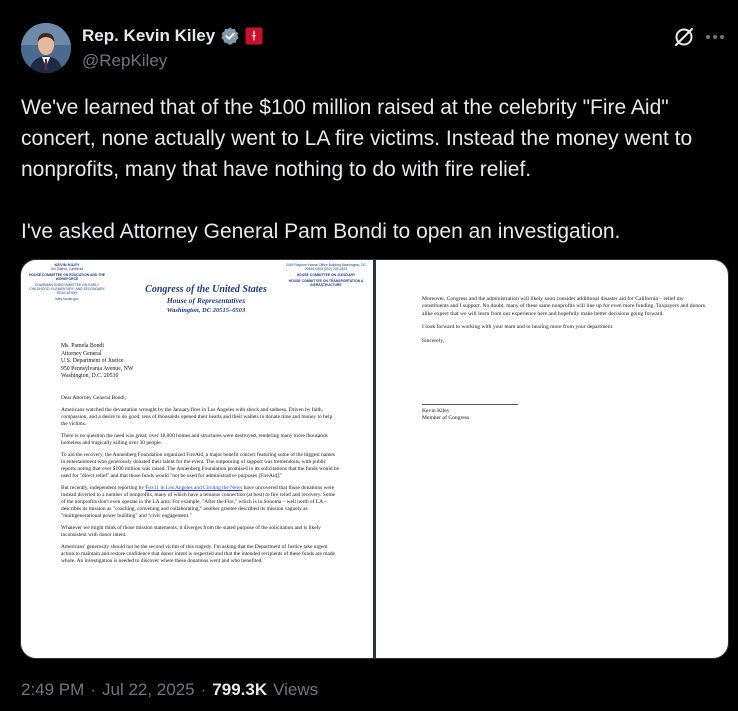 The width and height of the screenshot is (738, 711). I want to click on grok-icon, so click(684, 37).